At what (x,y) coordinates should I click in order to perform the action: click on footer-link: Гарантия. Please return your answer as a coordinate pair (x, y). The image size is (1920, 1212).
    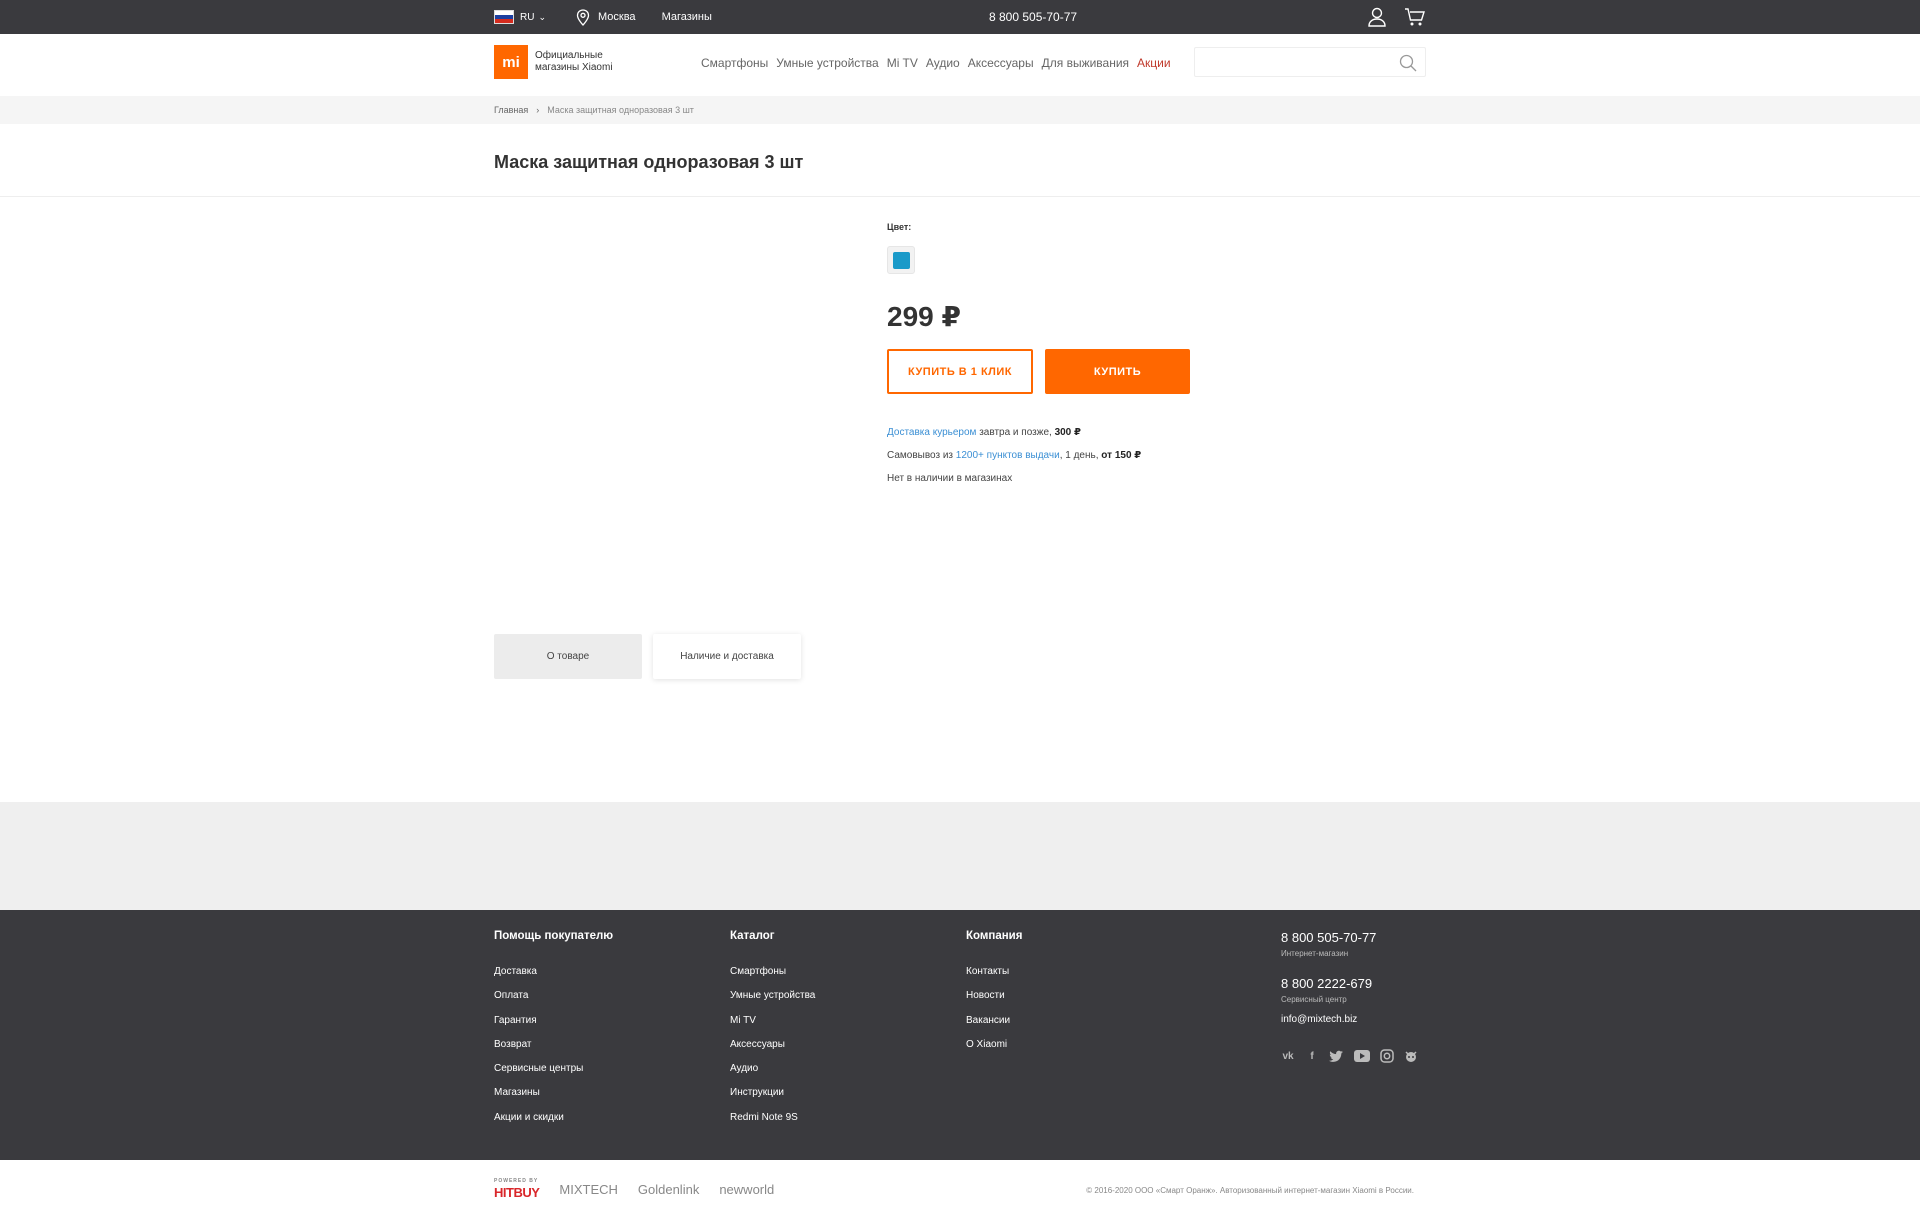
    Looking at the image, I should click on (553, 1021).